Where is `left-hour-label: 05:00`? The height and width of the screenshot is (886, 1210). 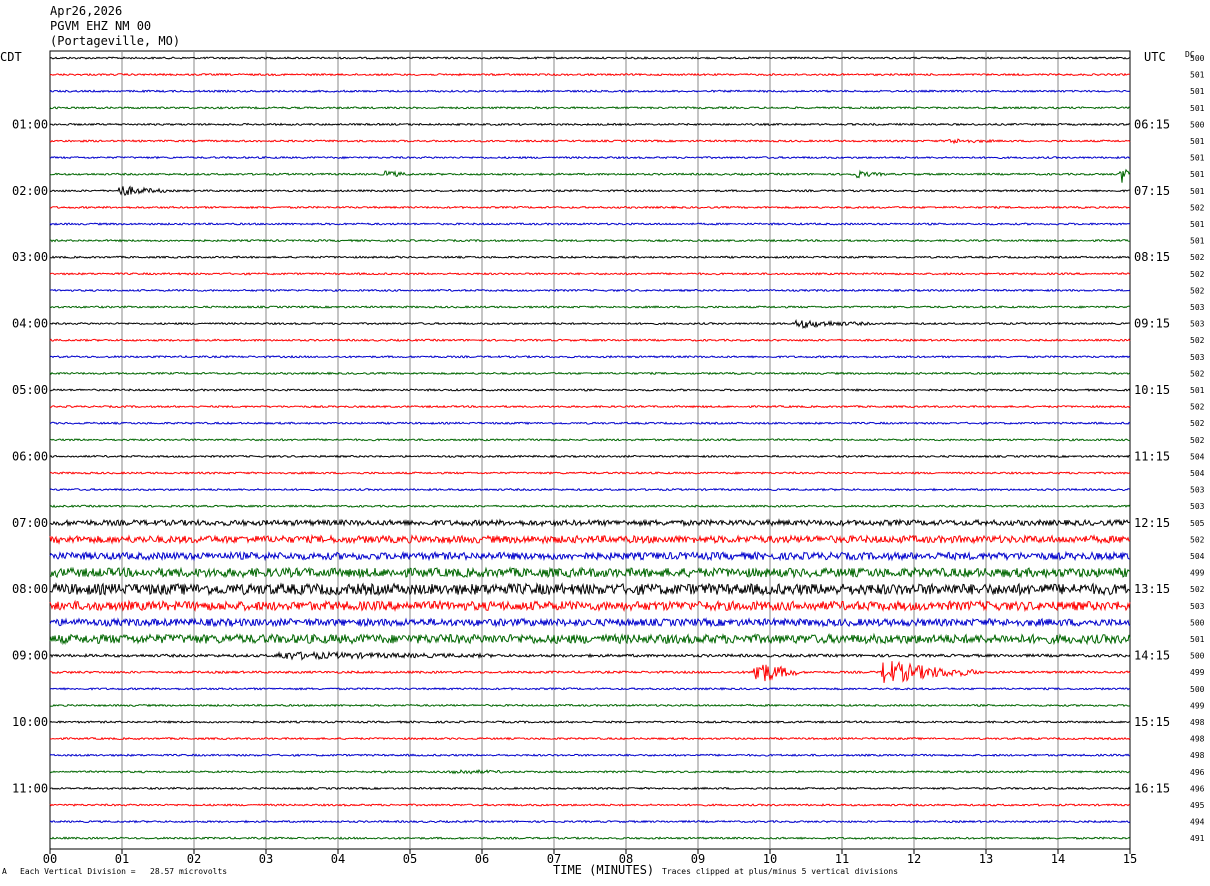 left-hour-label: 05:00 is located at coordinates (30, 390).